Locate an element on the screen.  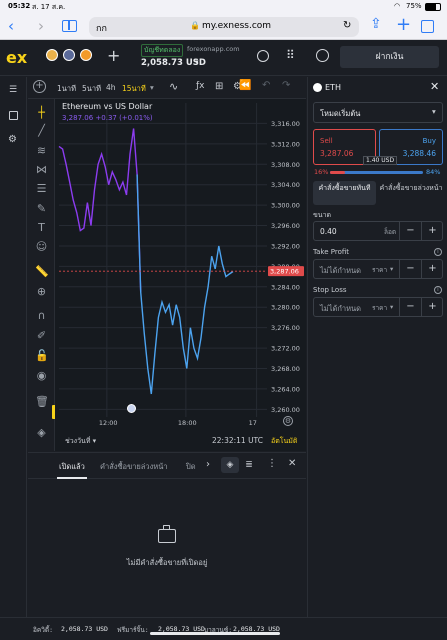
empty-positions-message: ไม่มีคำสั่งซื้อขายที่เปิดอยู่ is located at coordinates (167, 562).